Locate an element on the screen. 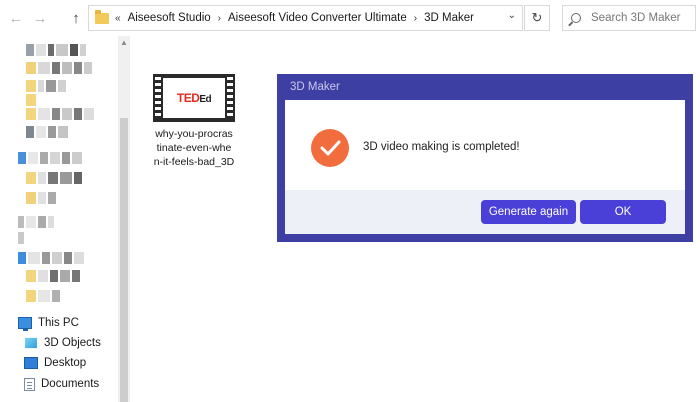 The width and height of the screenshot is (700, 402). sidebar-item-label: This PC is located at coordinates (58, 323).